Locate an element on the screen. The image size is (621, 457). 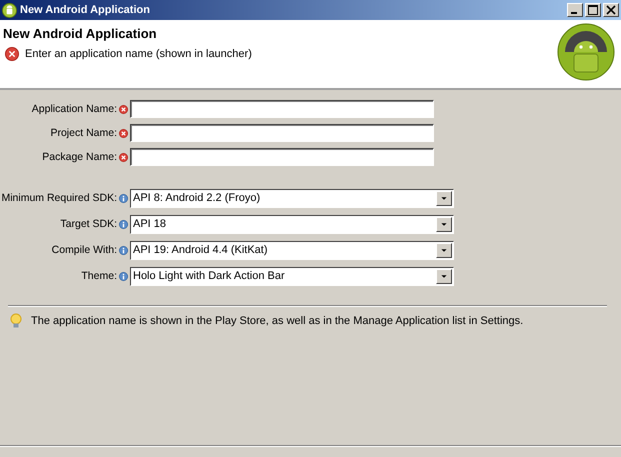
maximize-icon is located at coordinates (593, 10).